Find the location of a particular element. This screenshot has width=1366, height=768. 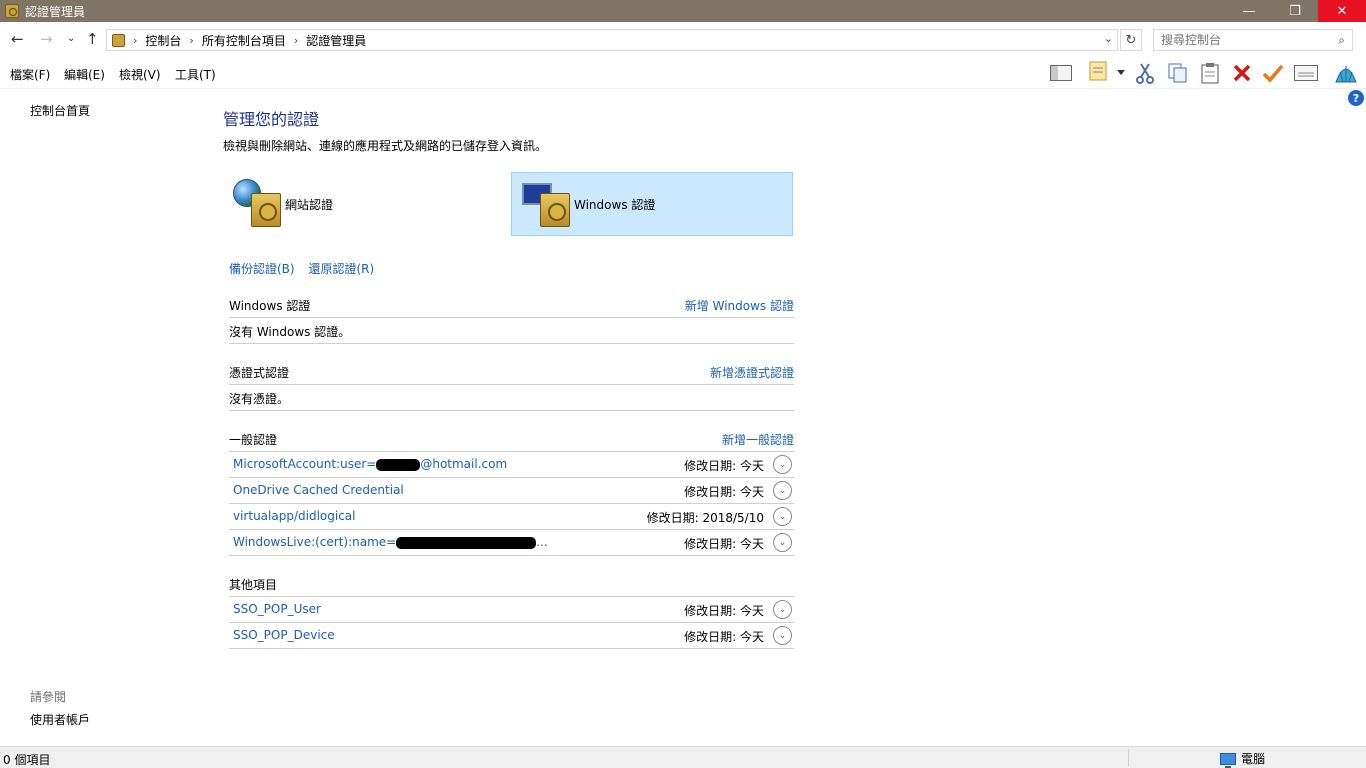

web-credentials-icon is located at coordinates (257, 204).